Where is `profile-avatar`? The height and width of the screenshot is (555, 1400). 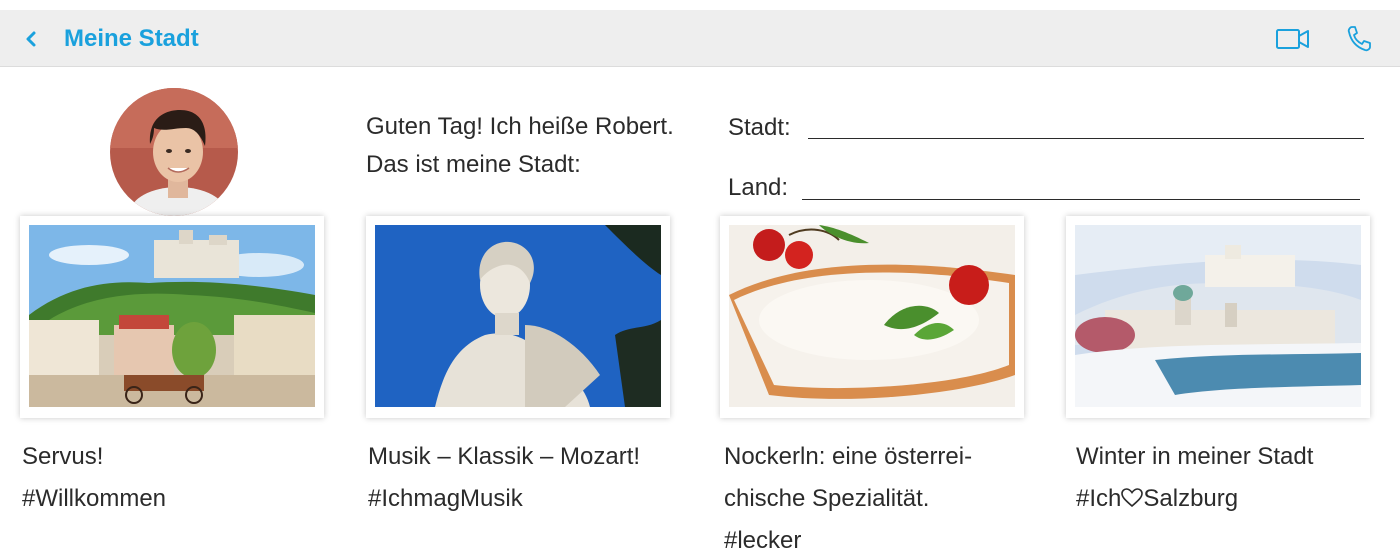
profile-avatar is located at coordinates (174, 152).